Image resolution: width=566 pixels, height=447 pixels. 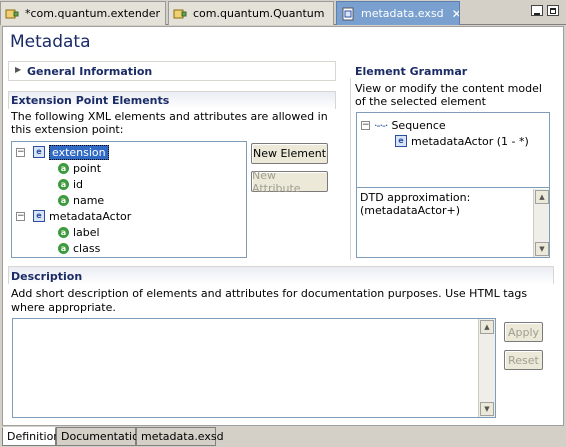 What do you see at coordinates (289, 182) in the screenshot?
I see `new-attribute-button: New Attribute` at bounding box center [289, 182].